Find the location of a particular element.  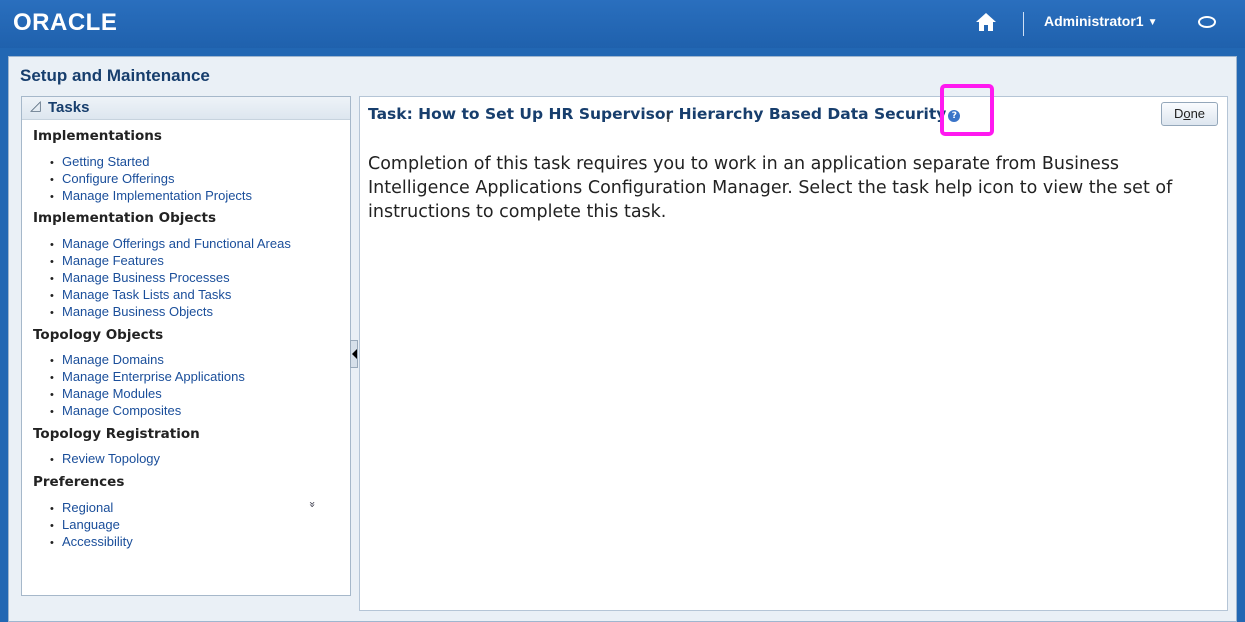

header-divider is located at coordinates (1023, 24).